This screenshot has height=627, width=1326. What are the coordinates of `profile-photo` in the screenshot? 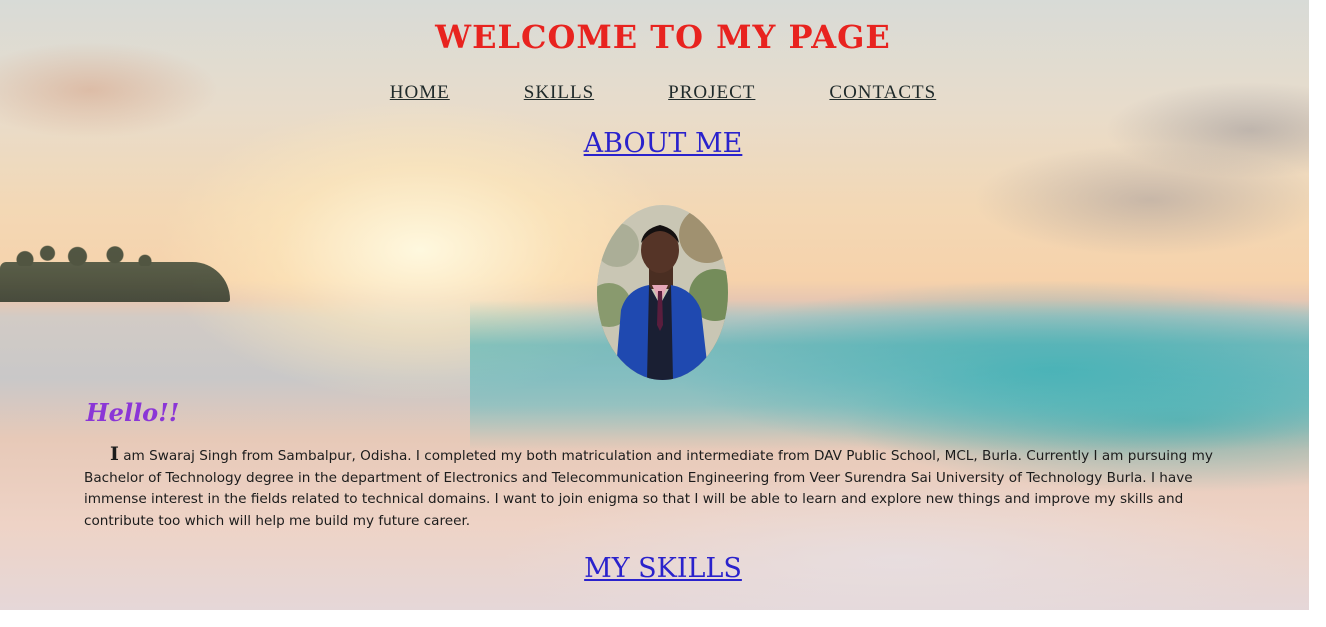 It's located at (662, 292).